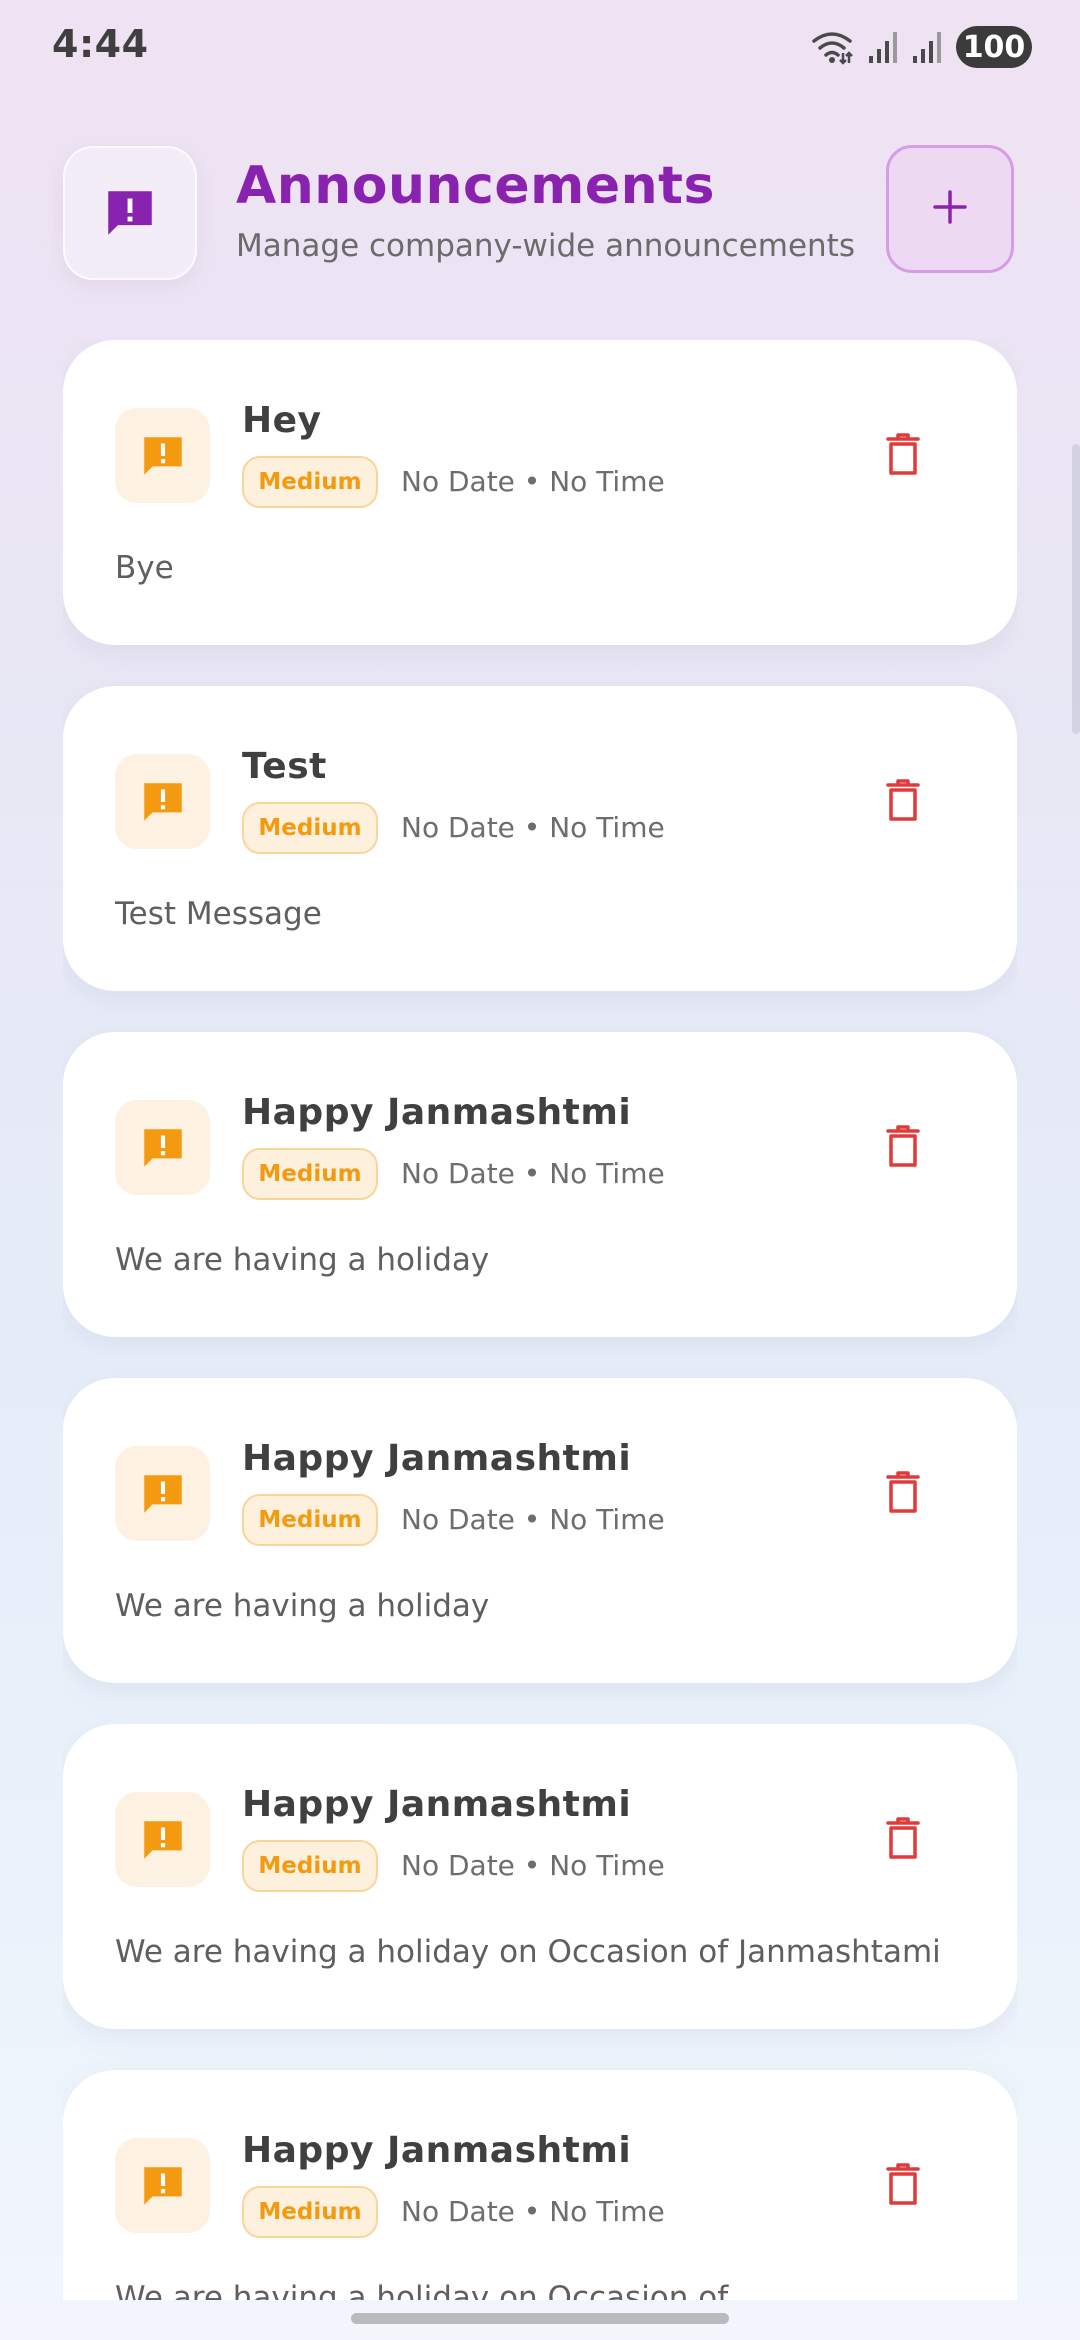 This screenshot has width=1080, height=2340. Describe the element at coordinates (144, 568) in the screenshot. I see `announcement-message: Bye` at that location.